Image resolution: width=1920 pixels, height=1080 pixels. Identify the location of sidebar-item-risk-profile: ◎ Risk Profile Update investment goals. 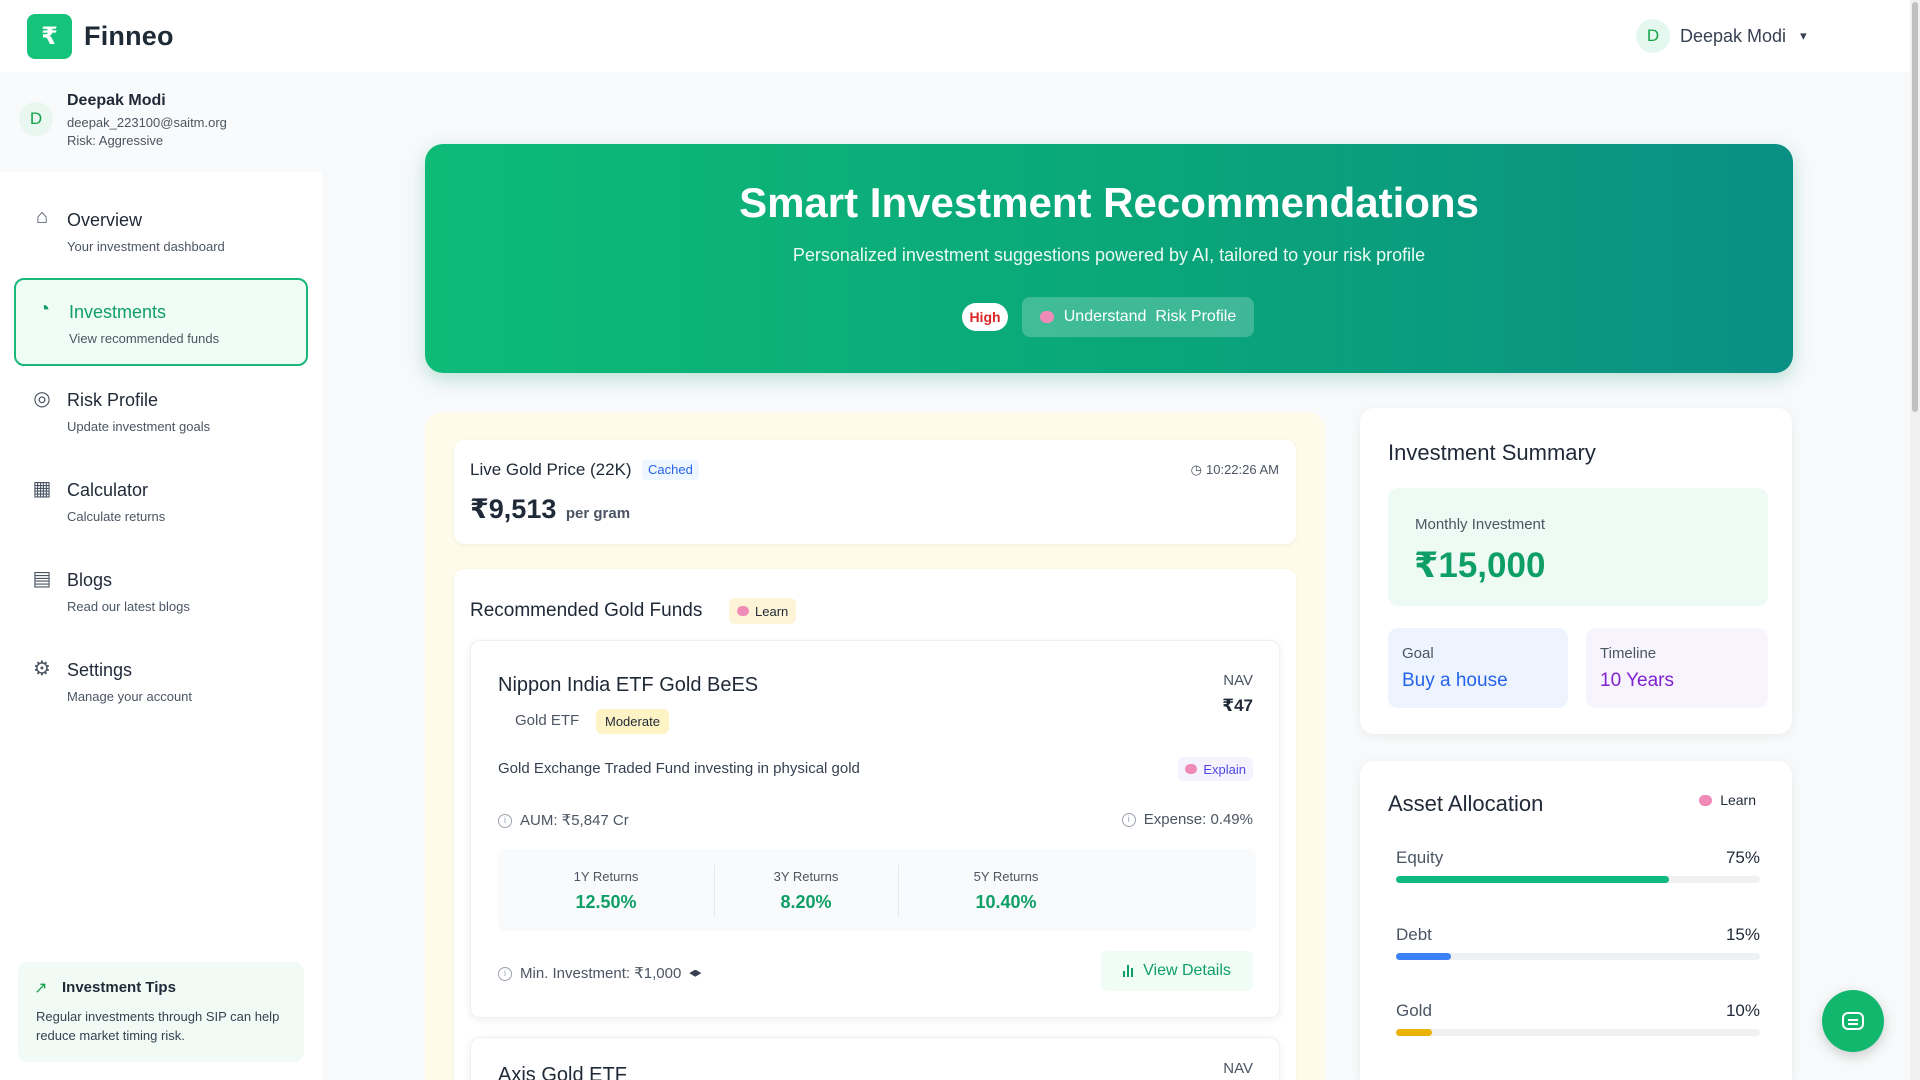
(161, 412).